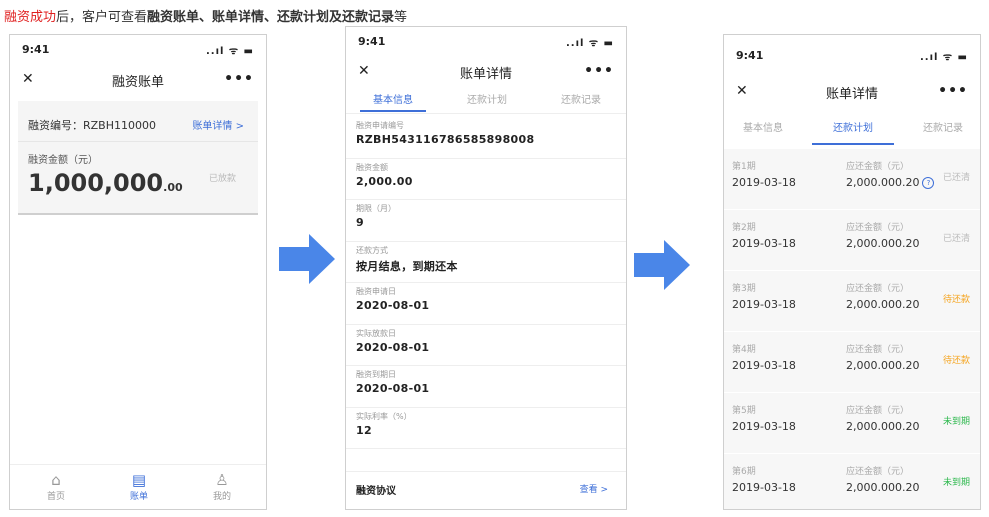  What do you see at coordinates (63, 160) in the screenshot?
I see `amount-label: 融资金额（元）` at bounding box center [63, 160].